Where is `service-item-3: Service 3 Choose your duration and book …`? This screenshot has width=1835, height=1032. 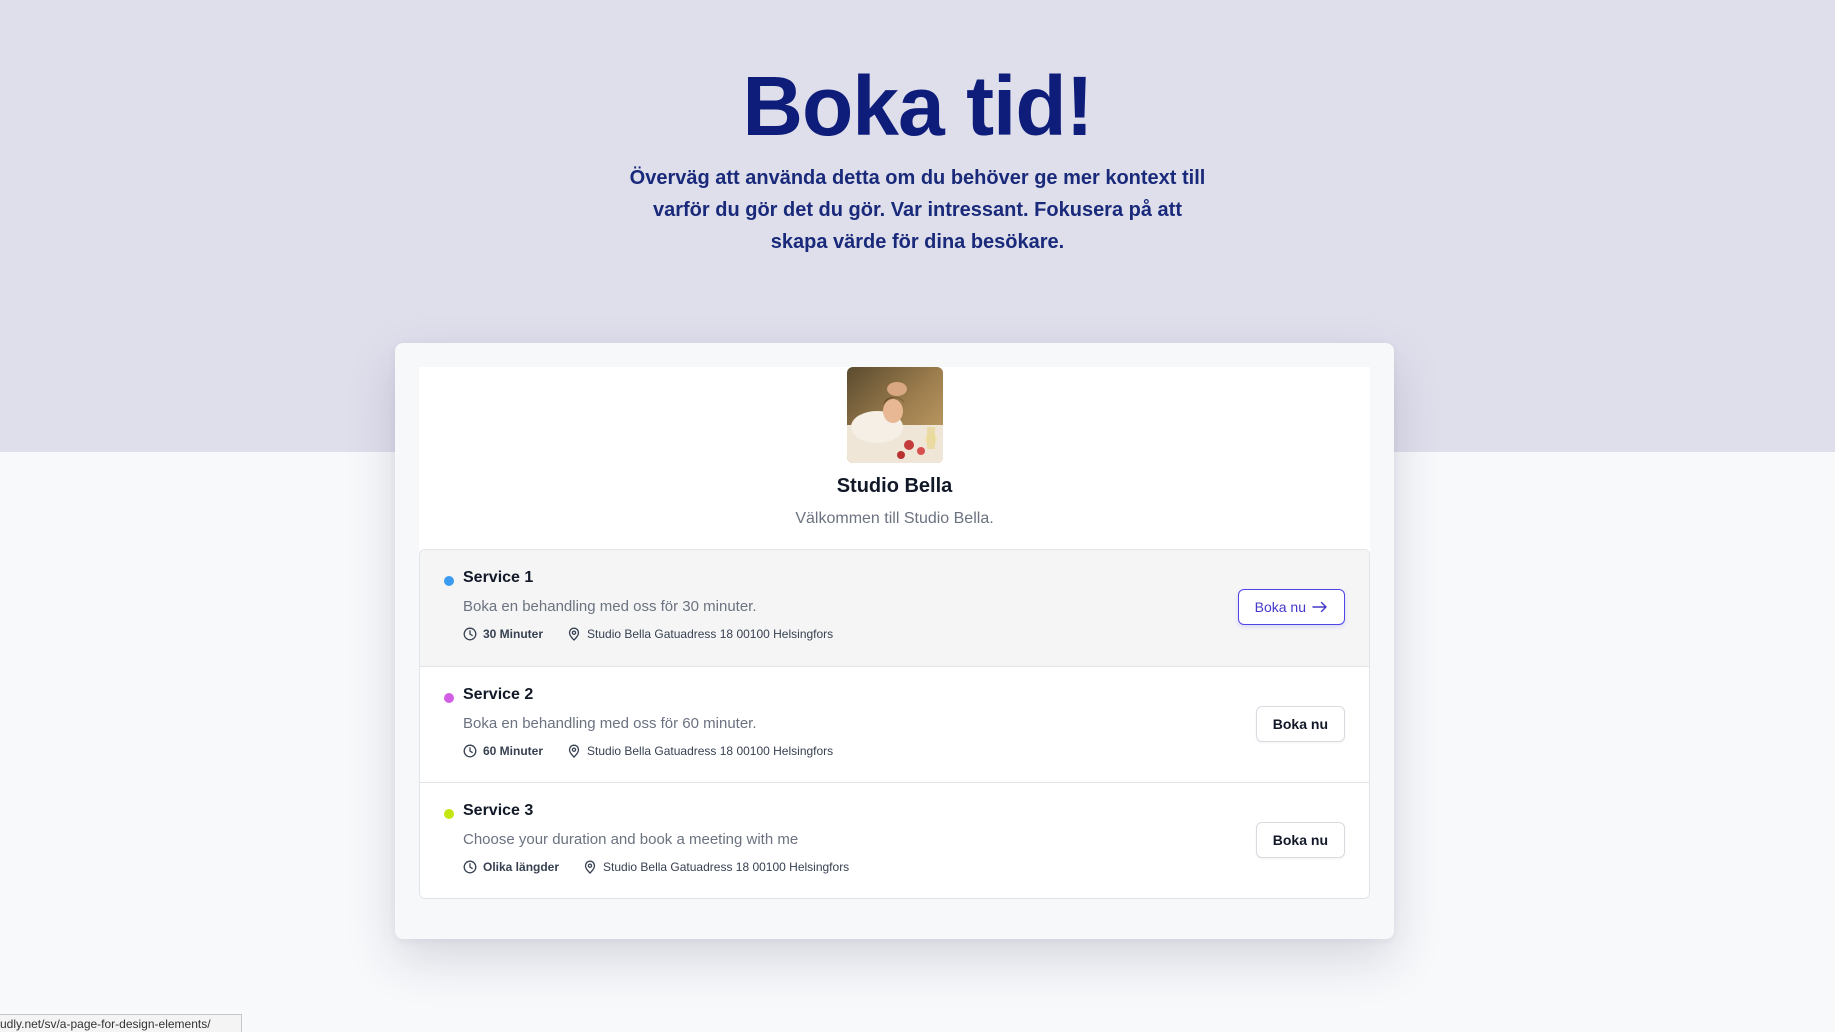 service-item-3: Service 3 Choose your duration and book … is located at coordinates (894, 840).